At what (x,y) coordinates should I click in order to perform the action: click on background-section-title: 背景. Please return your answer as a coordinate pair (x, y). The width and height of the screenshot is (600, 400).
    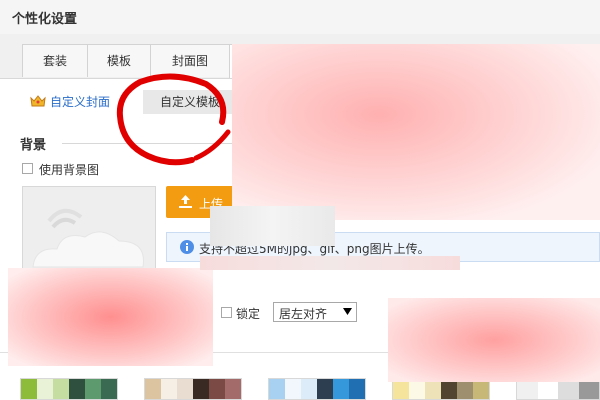
    Looking at the image, I should click on (33, 145).